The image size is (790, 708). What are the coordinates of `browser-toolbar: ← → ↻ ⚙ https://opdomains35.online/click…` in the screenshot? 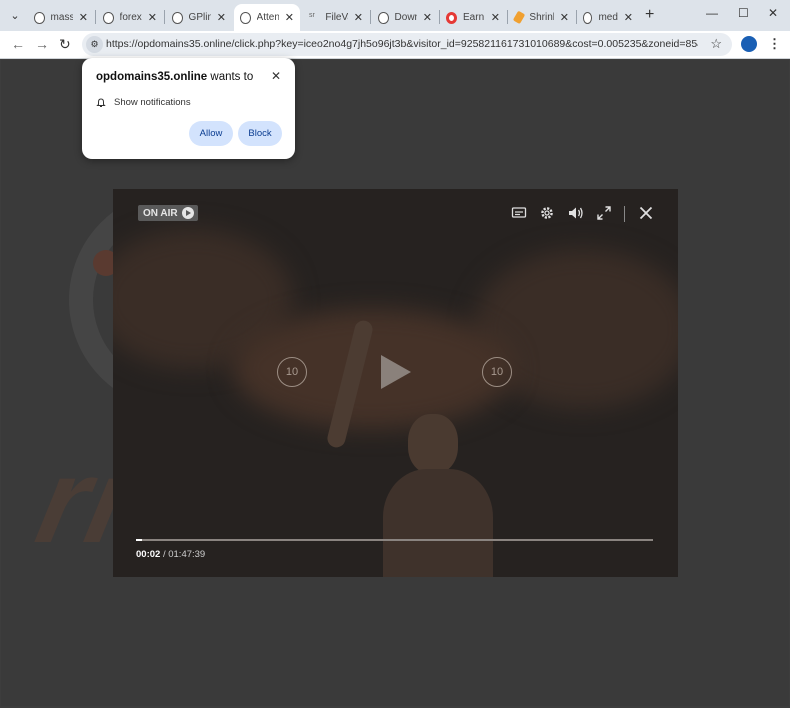 It's located at (395, 45).